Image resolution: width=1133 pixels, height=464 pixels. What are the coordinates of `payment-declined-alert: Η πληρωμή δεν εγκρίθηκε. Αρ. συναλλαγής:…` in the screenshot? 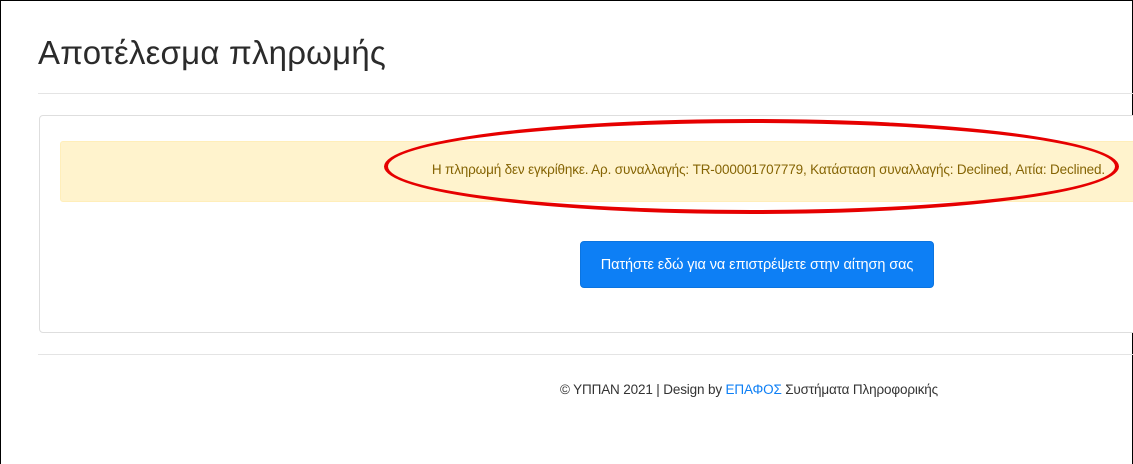 It's located at (596, 171).